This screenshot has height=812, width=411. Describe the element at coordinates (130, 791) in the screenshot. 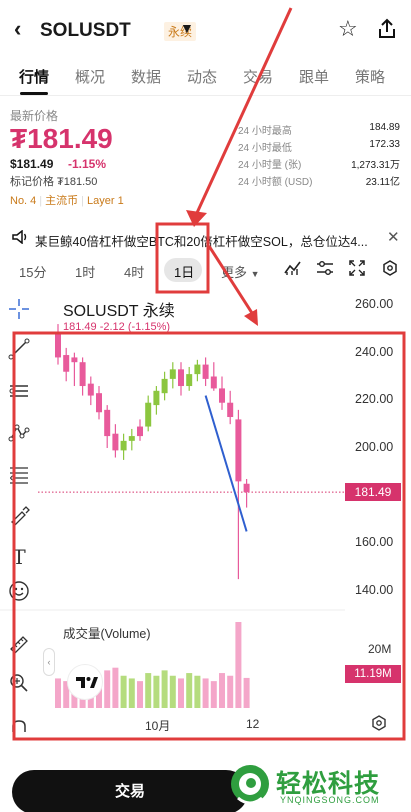

I see `trade-button: 交易` at that location.